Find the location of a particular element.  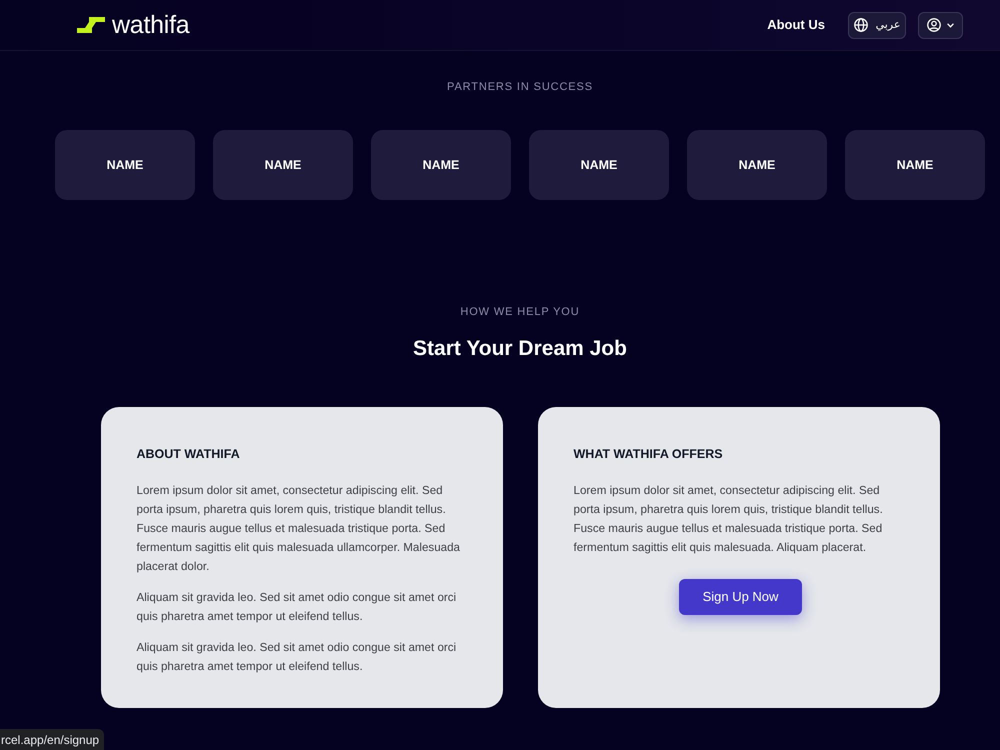

status-url-bubble: rcel.app/en/signup is located at coordinates (52, 739).